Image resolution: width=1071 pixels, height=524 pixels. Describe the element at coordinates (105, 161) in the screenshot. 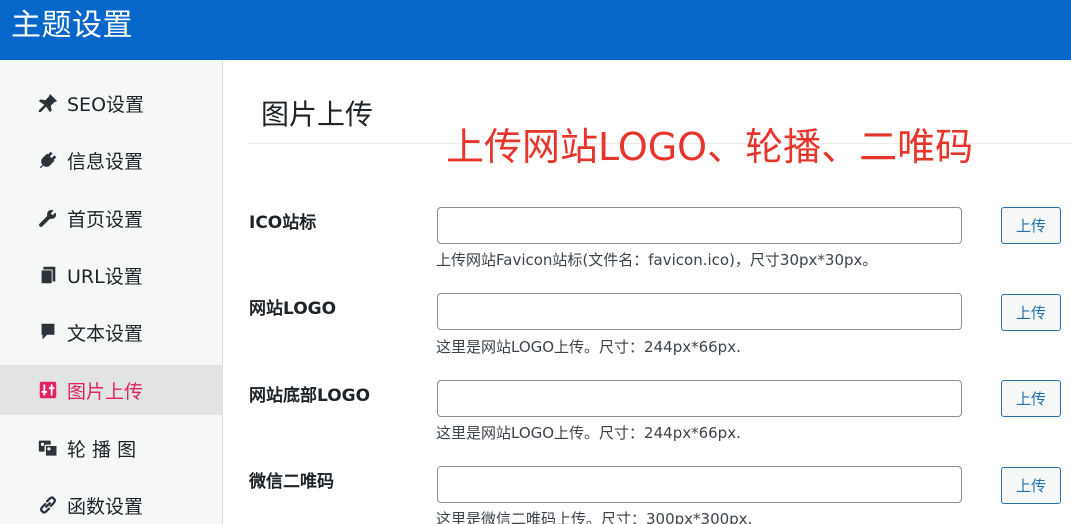

I see `sidebar-item-label: 信息设置` at that location.